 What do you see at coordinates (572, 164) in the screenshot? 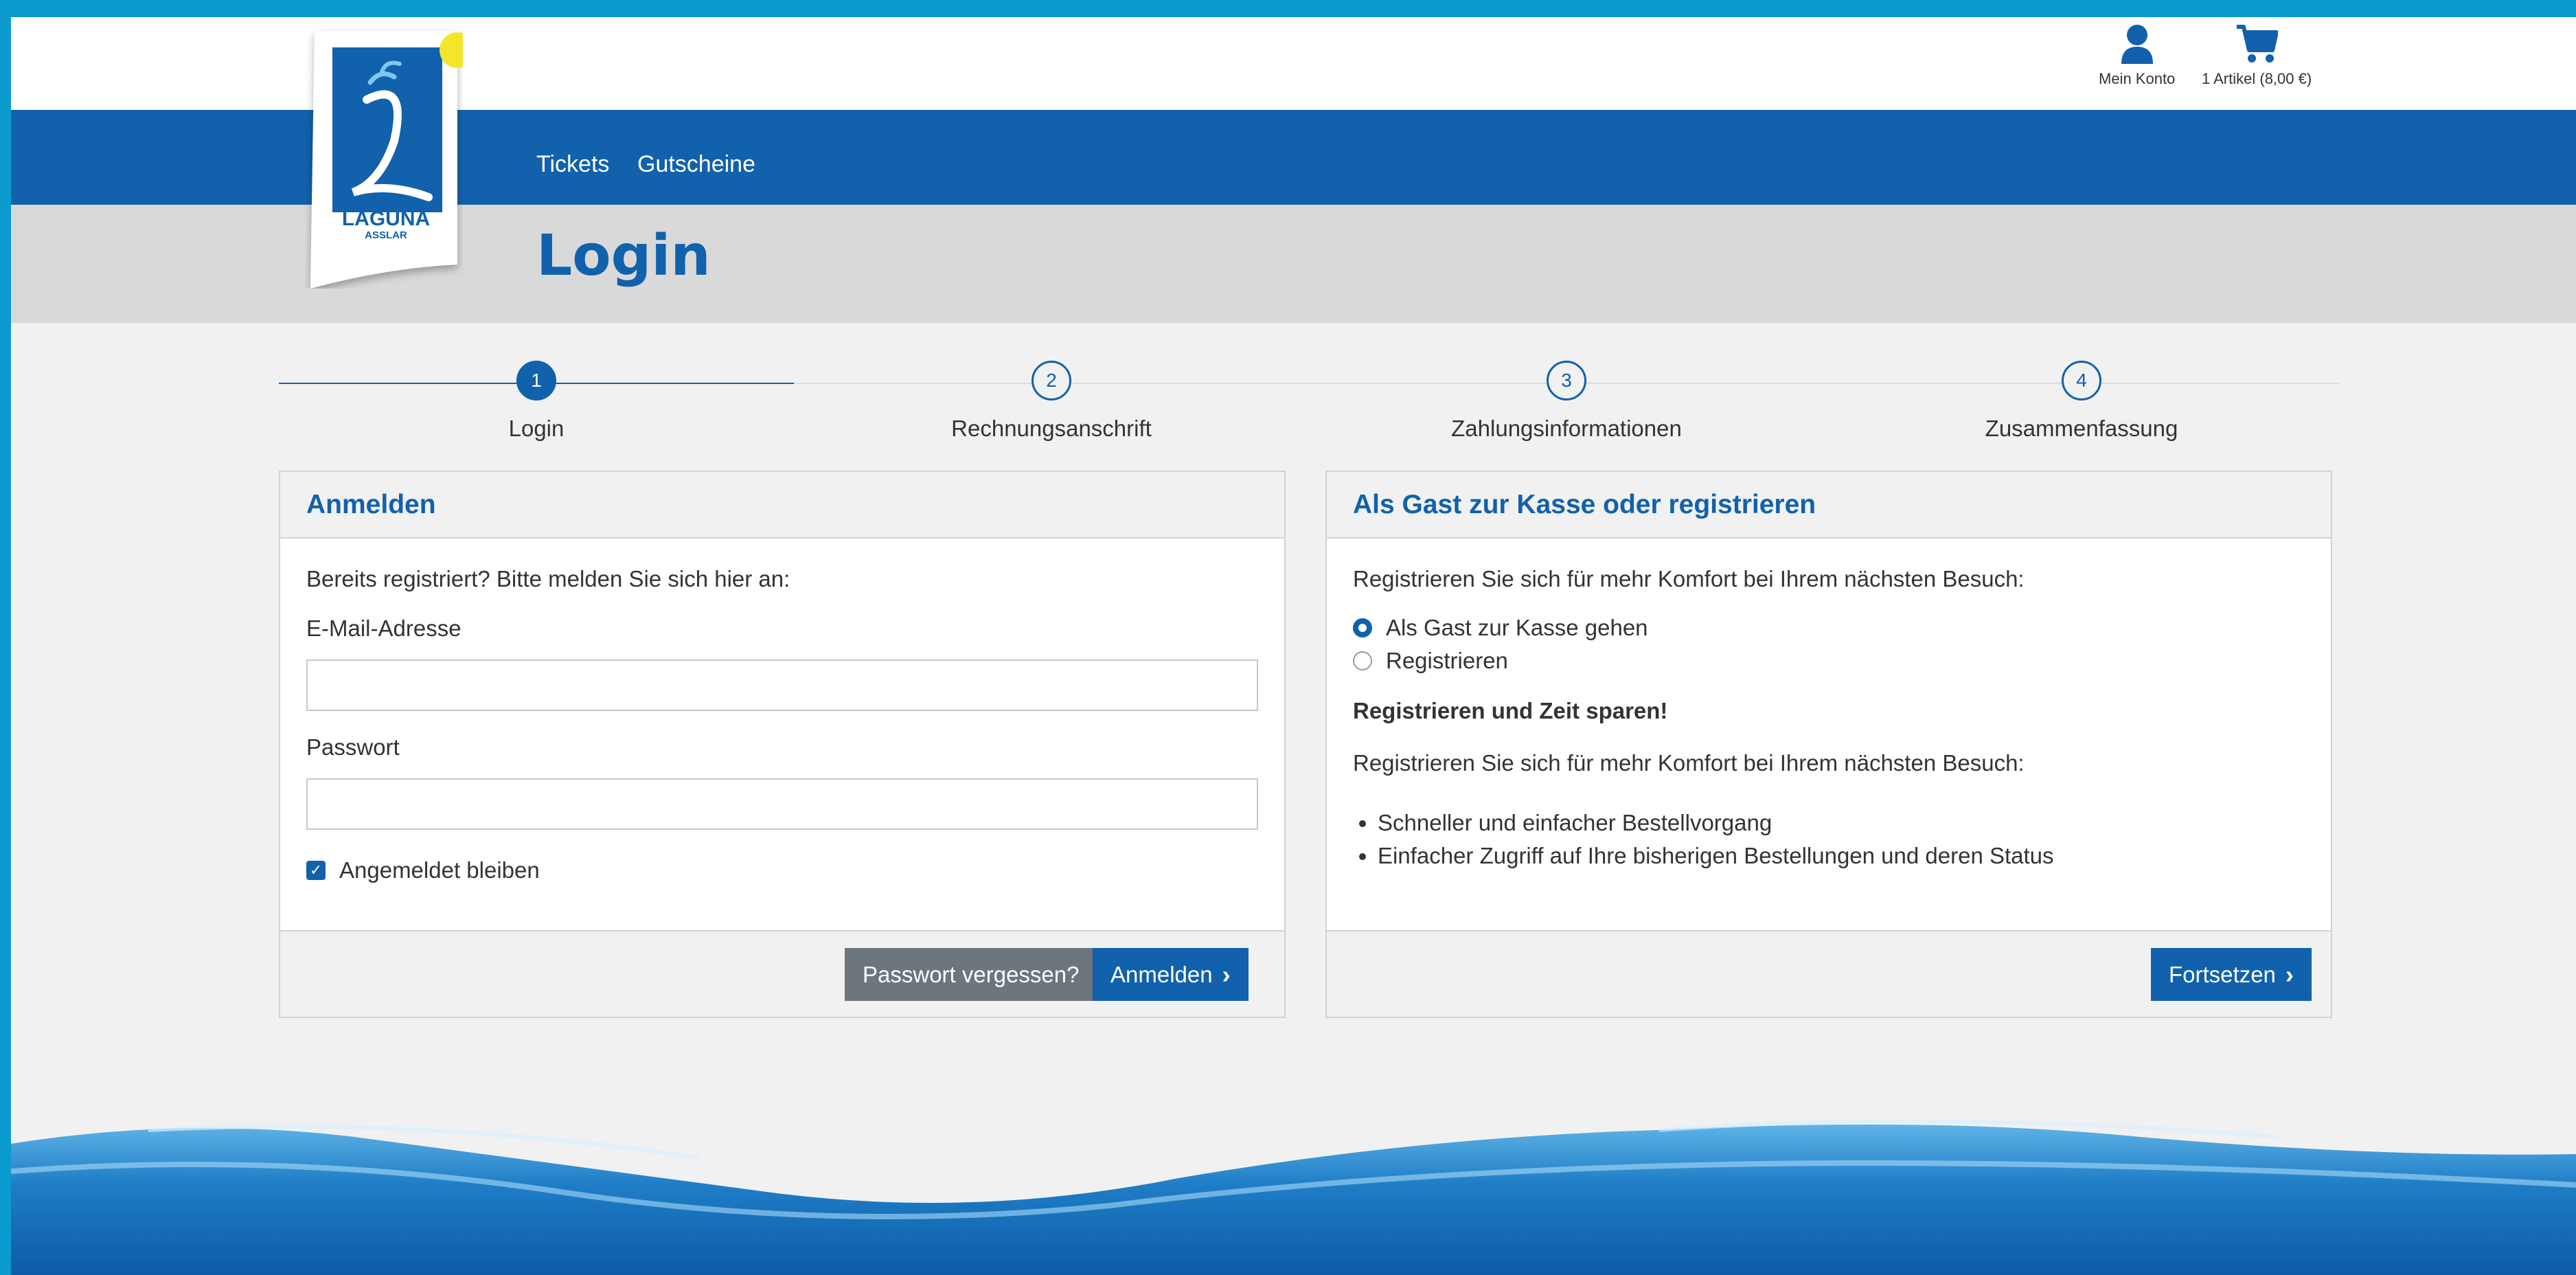
I see `nav-link-tickets: Tickets` at bounding box center [572, 164].